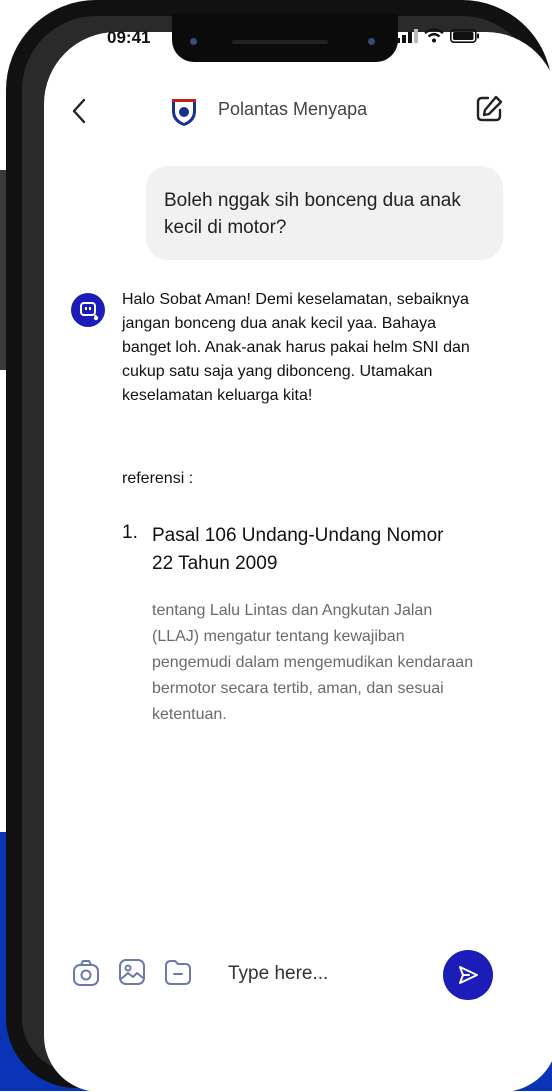 Image resolution: width=552 pixels, height=1092 pixels. I want to click on police-logo, so click(184, 114).